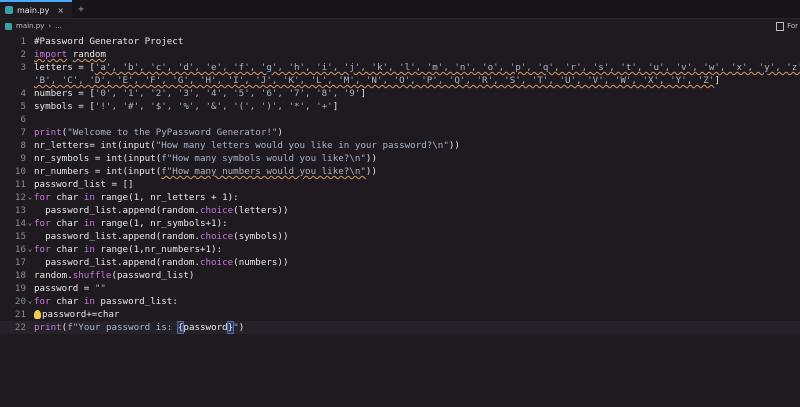 The width and height of the screenshot is (800, 407). I want to click on code-token: letters = [, so click(64, 67).